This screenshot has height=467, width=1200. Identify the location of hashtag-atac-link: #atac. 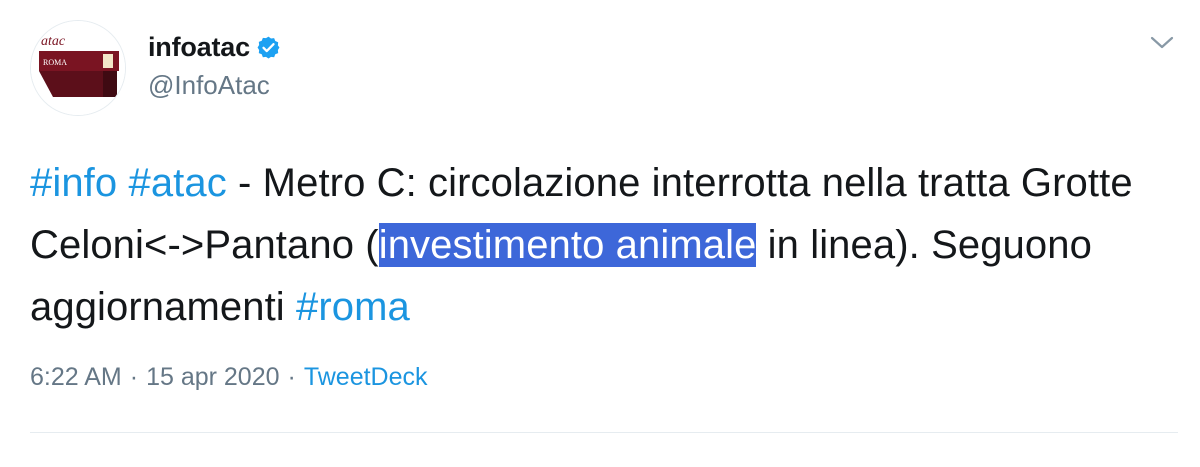
(177, 183).